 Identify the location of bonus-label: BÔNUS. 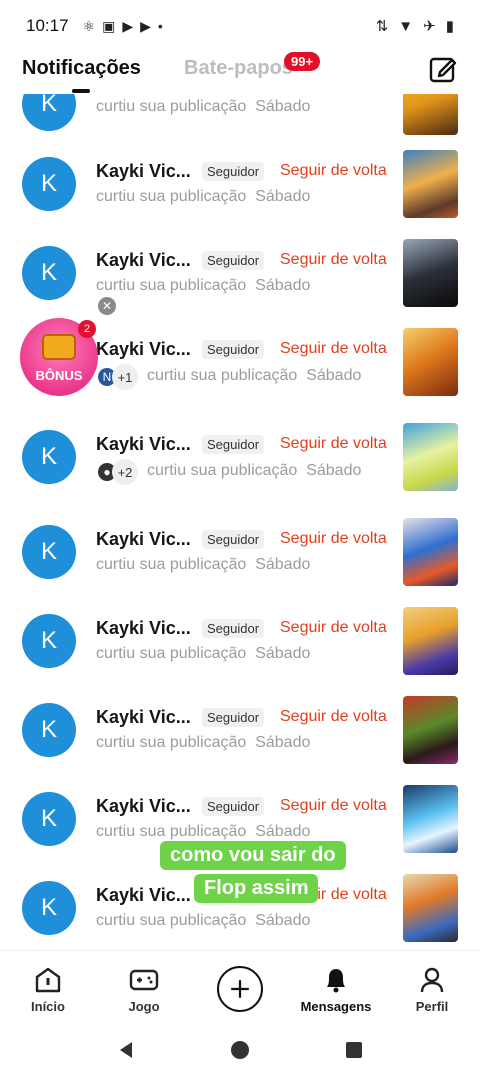
(59, 375).